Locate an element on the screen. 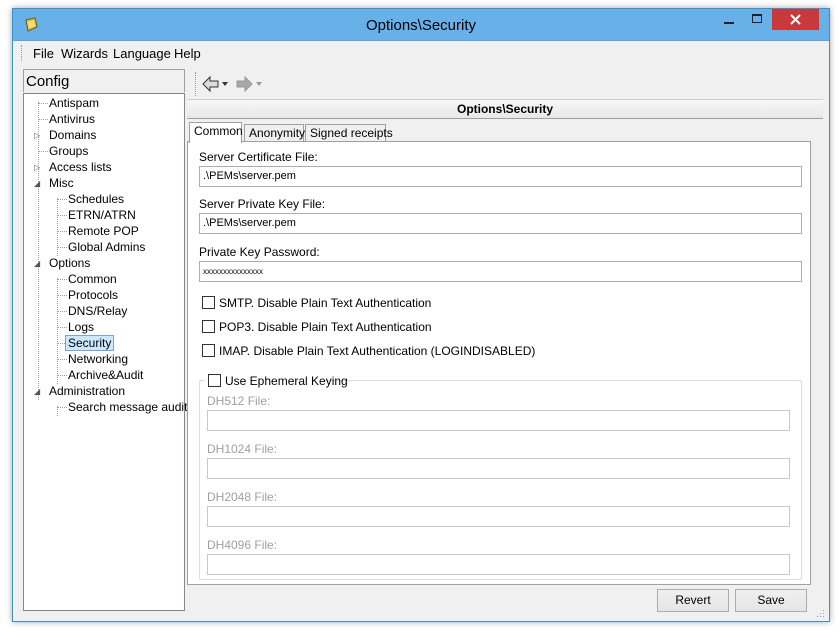 The width and height of the screenshot is (840, 641). smtp-label: SMTP. Disable Plain Text Authentication is located at coordinates (325, 303).